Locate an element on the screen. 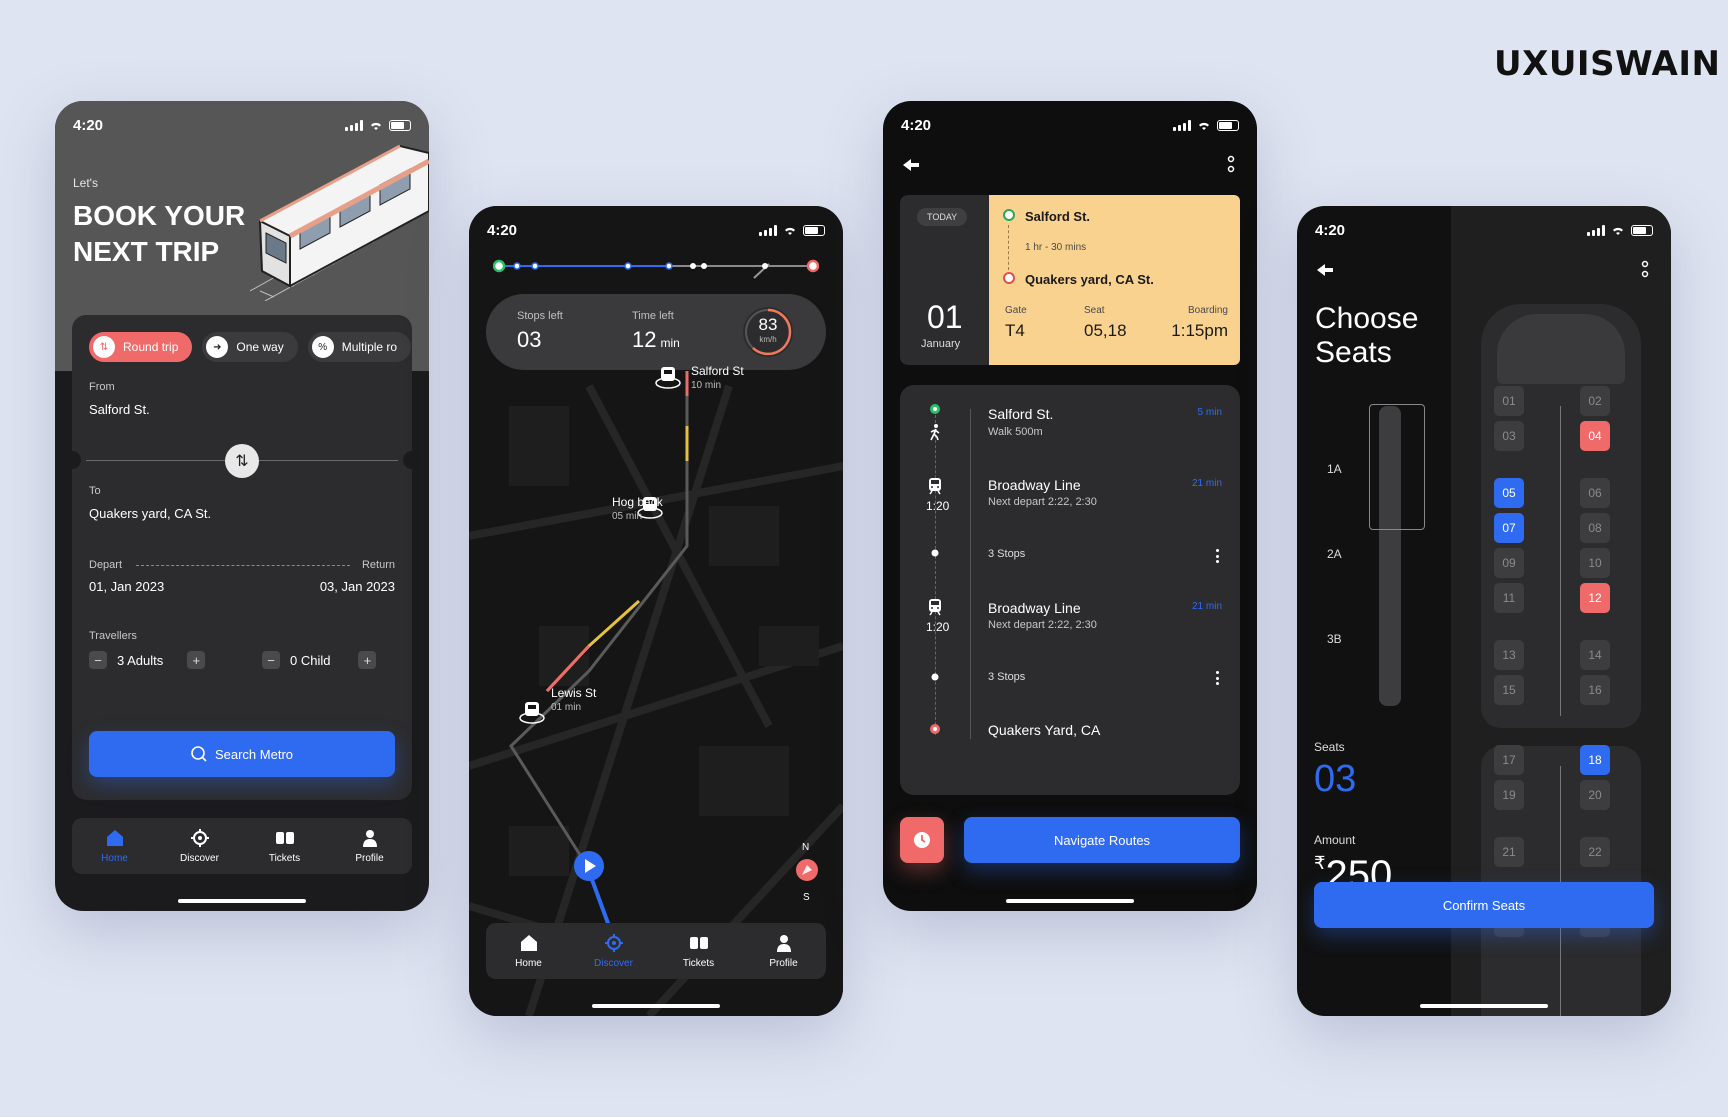 Image resolution: width=1728 pixels, height=1117 pixels. compass-icon is located at coordinates (807, 870).